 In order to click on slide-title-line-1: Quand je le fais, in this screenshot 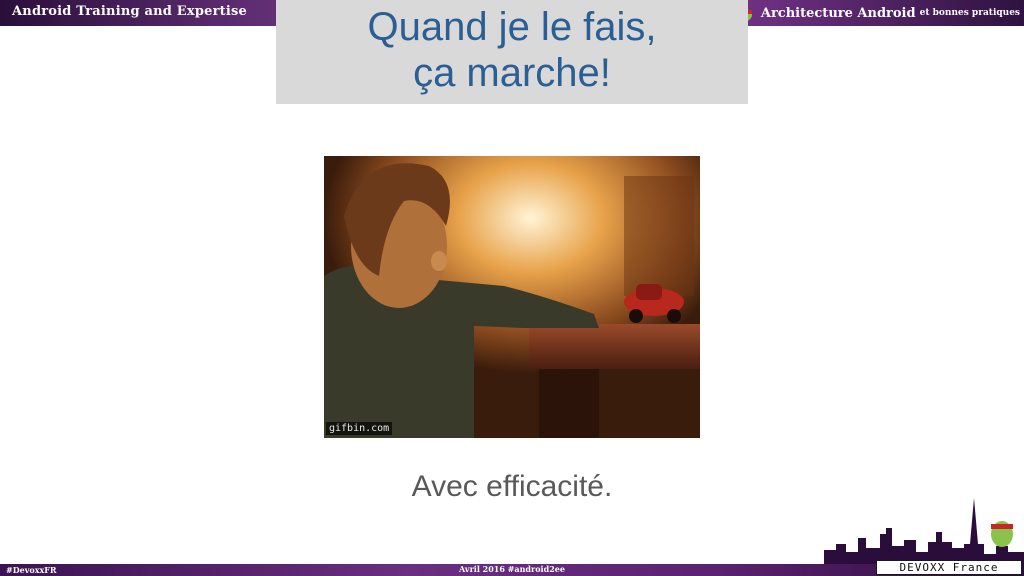, I will do `click(512, 27)`.